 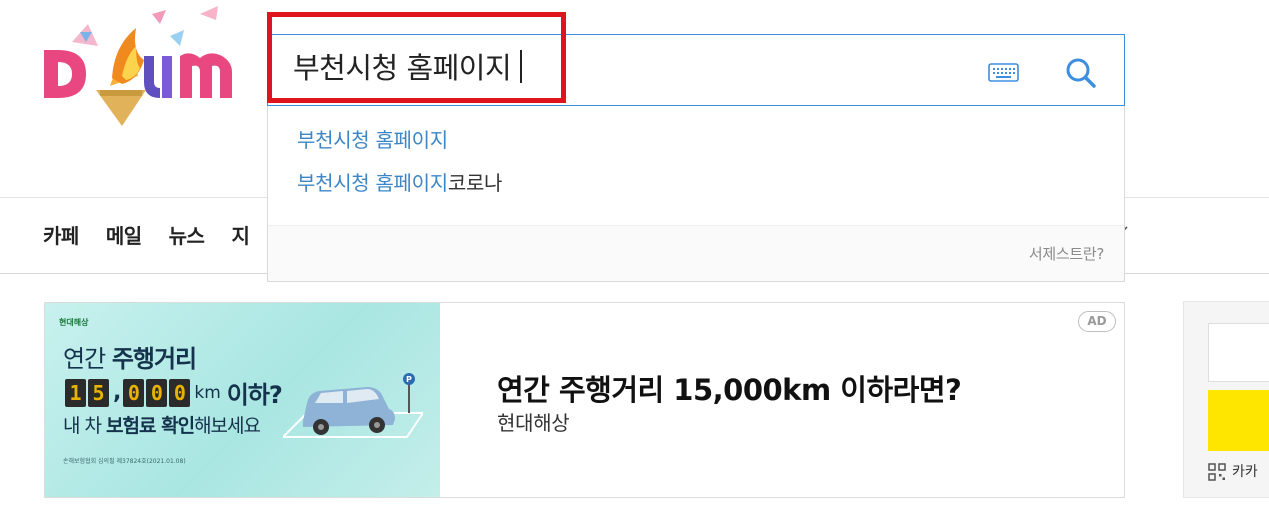 What do you see at coordinates (130, 359) in the screenshot?
I see `ad-banner-headline: 연간 주행거리` at bounding box center [130, 359].